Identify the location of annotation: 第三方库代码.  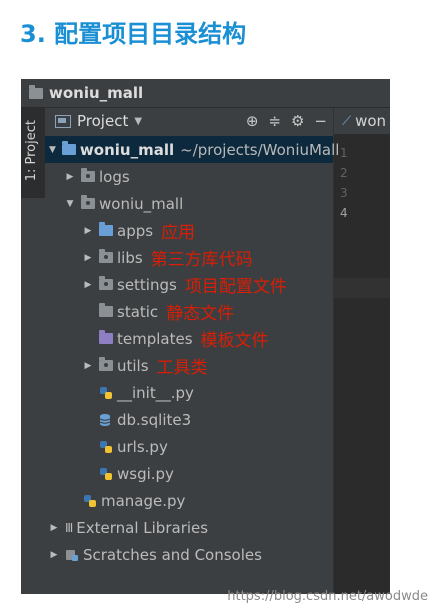
(201, 260).